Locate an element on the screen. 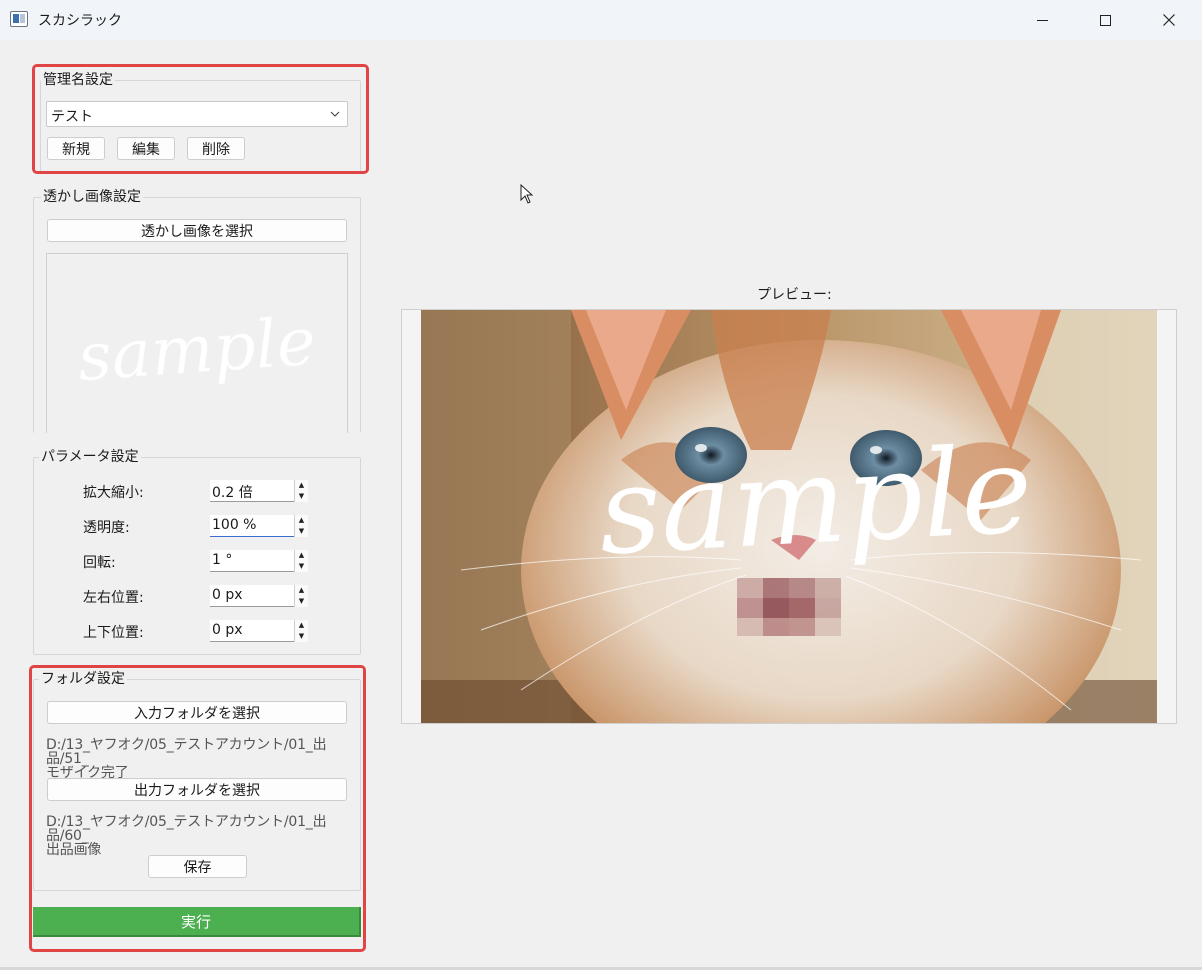 The width and height of the screenshot is (1202, 970). minimize-icon is located at coordinates (1042, 20).